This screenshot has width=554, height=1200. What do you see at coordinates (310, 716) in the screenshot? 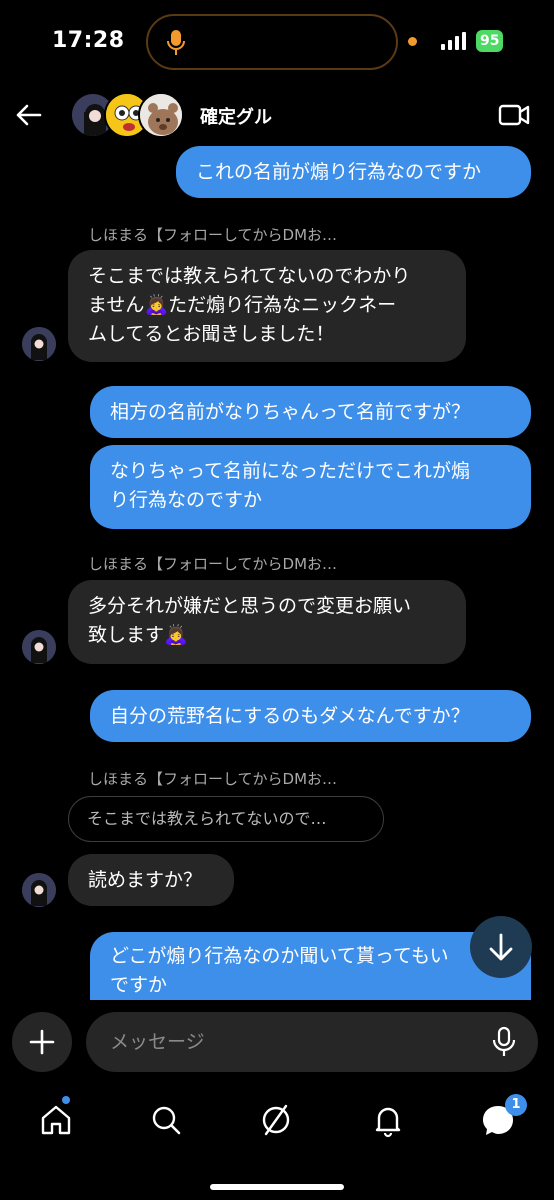
I see `message-bubble-outgoing: 自分の荒野名にするのもダメなんですか？` at bounding box center [310, 716].